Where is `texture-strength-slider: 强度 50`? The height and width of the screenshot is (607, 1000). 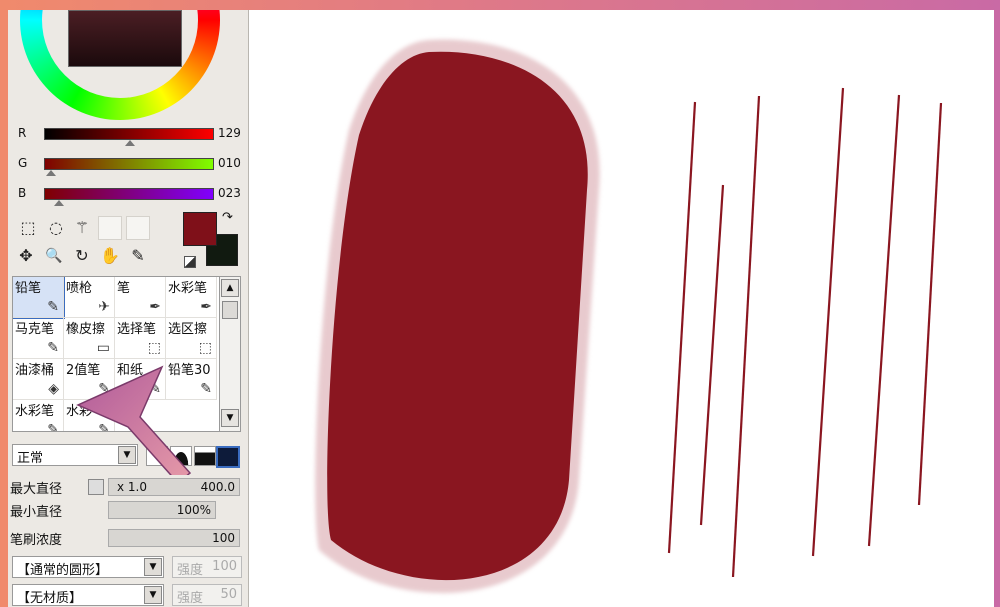 texture-strength-slider: 强度 50 is located at coordinates (207, 595).